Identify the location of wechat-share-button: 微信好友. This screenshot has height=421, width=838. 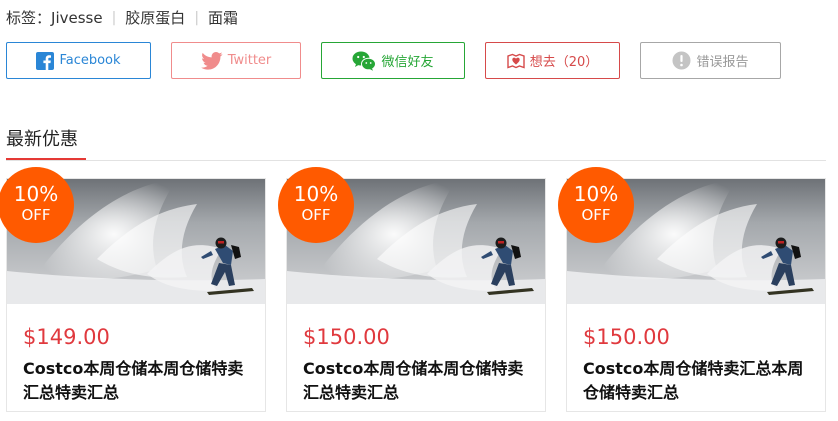
(393, 60).